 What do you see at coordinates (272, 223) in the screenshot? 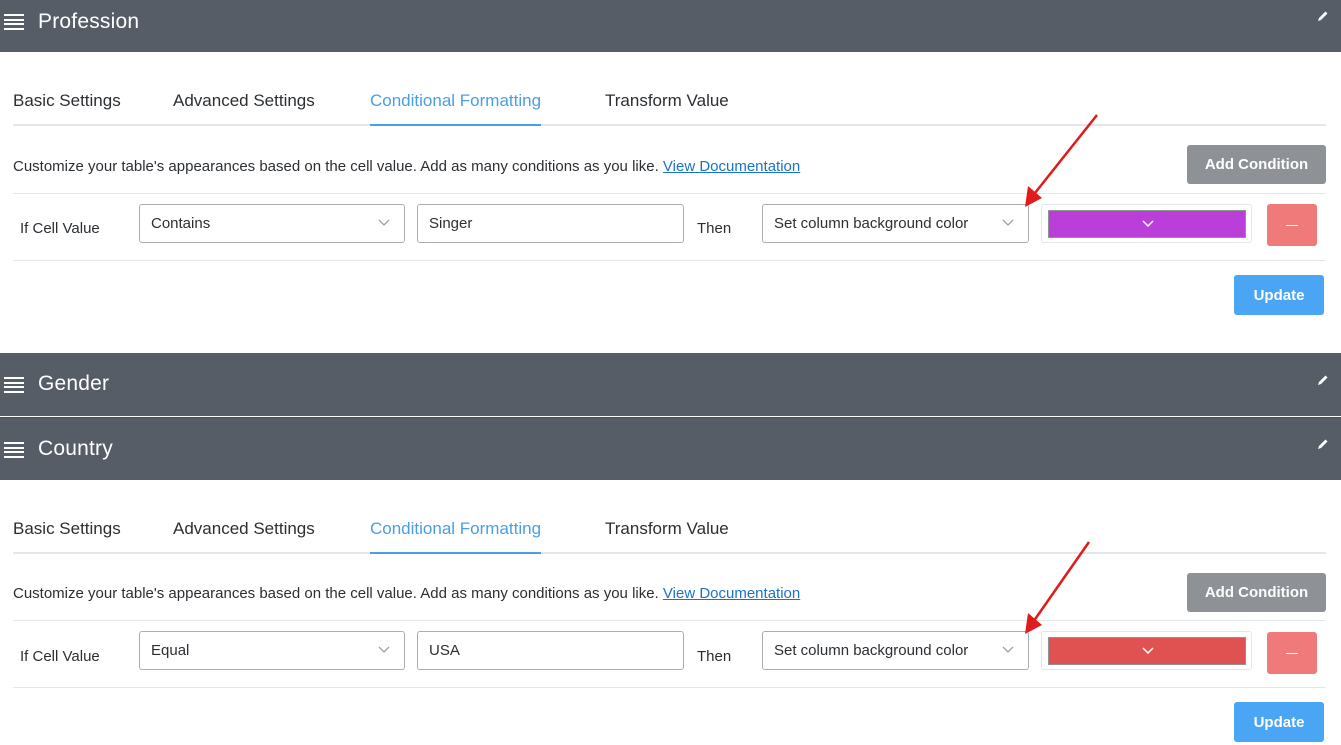
I see `operator-select: Contains` at bounding box center [272, 223].